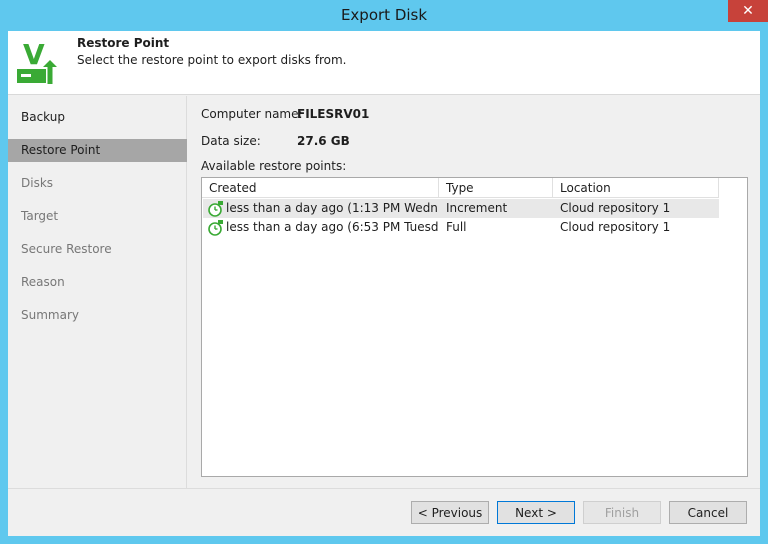 The height and width of the screenshot is (544, 768). Describe the element at coordinates (622, 512) in the screenshot. I see `finish-button: Finish` at that location.